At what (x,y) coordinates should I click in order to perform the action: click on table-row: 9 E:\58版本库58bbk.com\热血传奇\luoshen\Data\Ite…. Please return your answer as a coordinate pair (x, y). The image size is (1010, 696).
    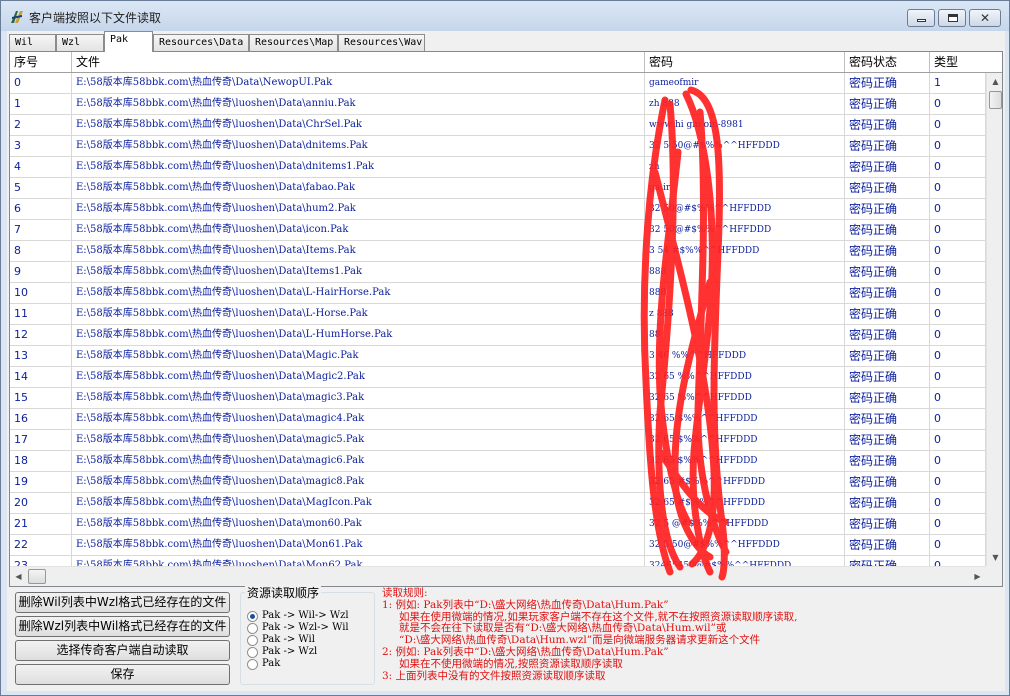
    Looking at the image, I should click on (498, 272).